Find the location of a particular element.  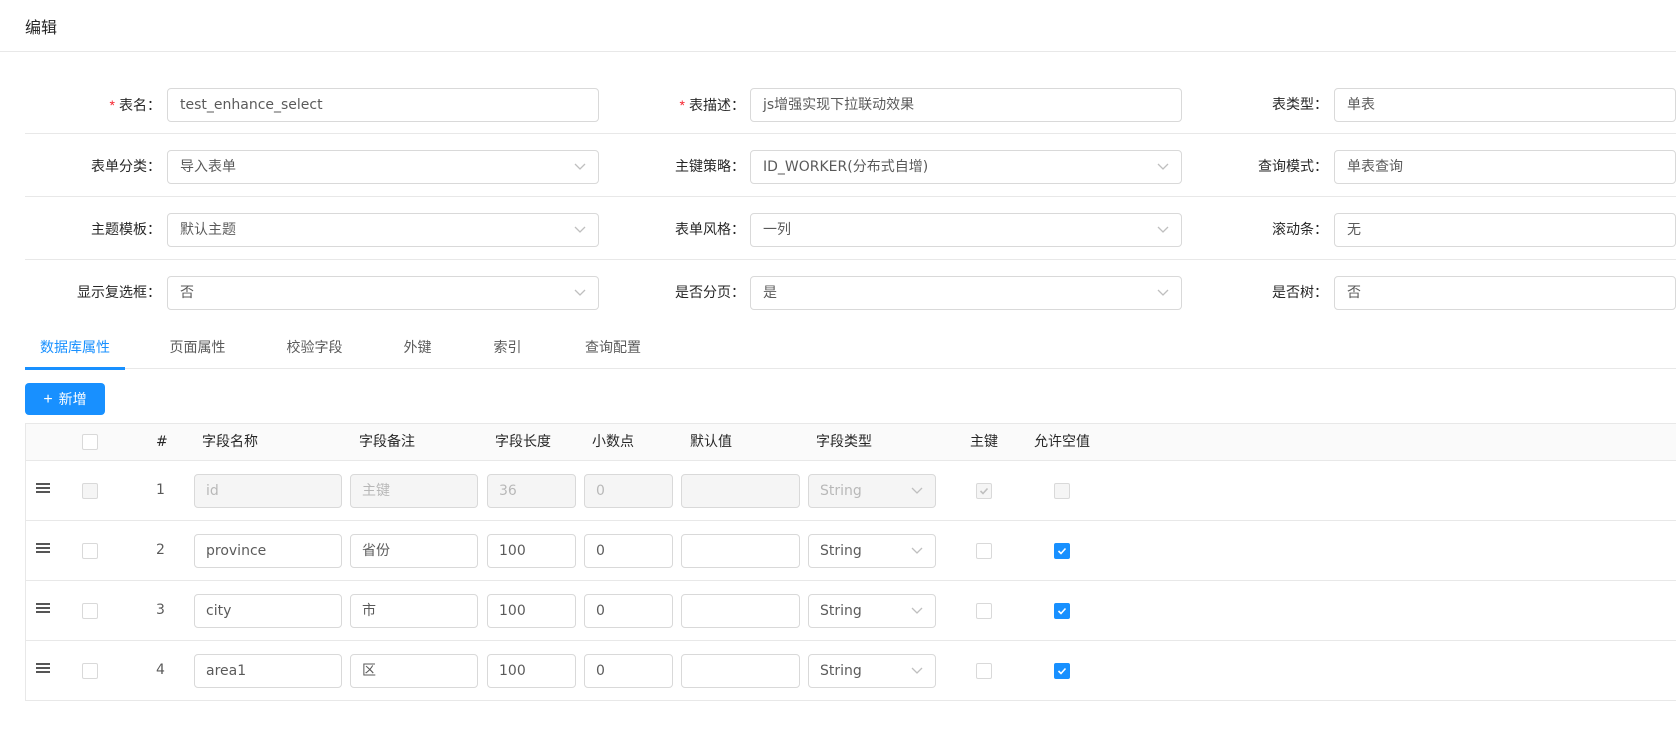

field-length-input: 36 is located at coordinates (531, 491).